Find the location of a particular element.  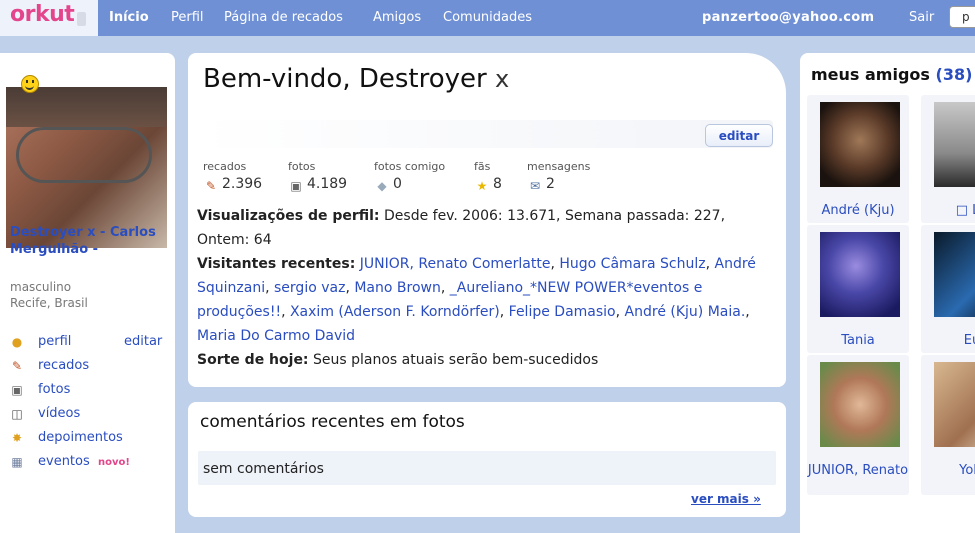

welcome-text: Bem-vindo, Destroyer is located at coordinates (345, 79).